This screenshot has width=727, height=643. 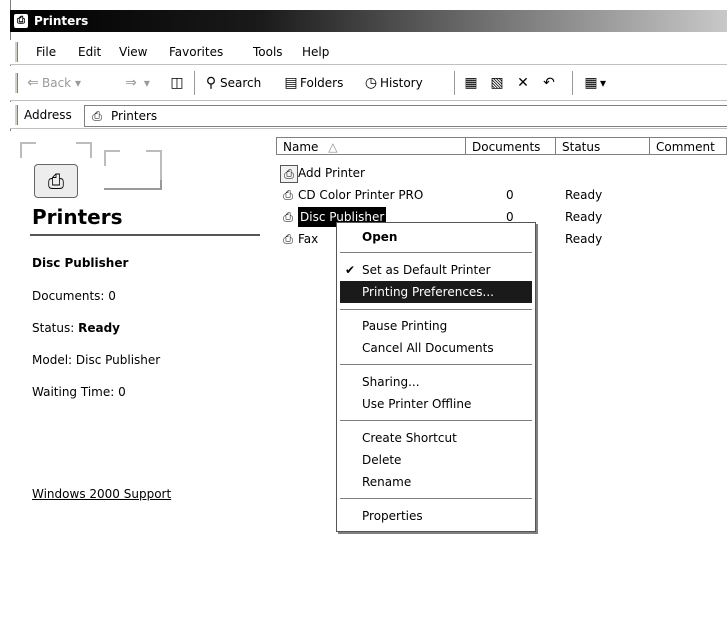 What do you see at coordinates (371, 146) in the screenshot?
I see `column-header-name: Name △` at bounding box center [371, 146].